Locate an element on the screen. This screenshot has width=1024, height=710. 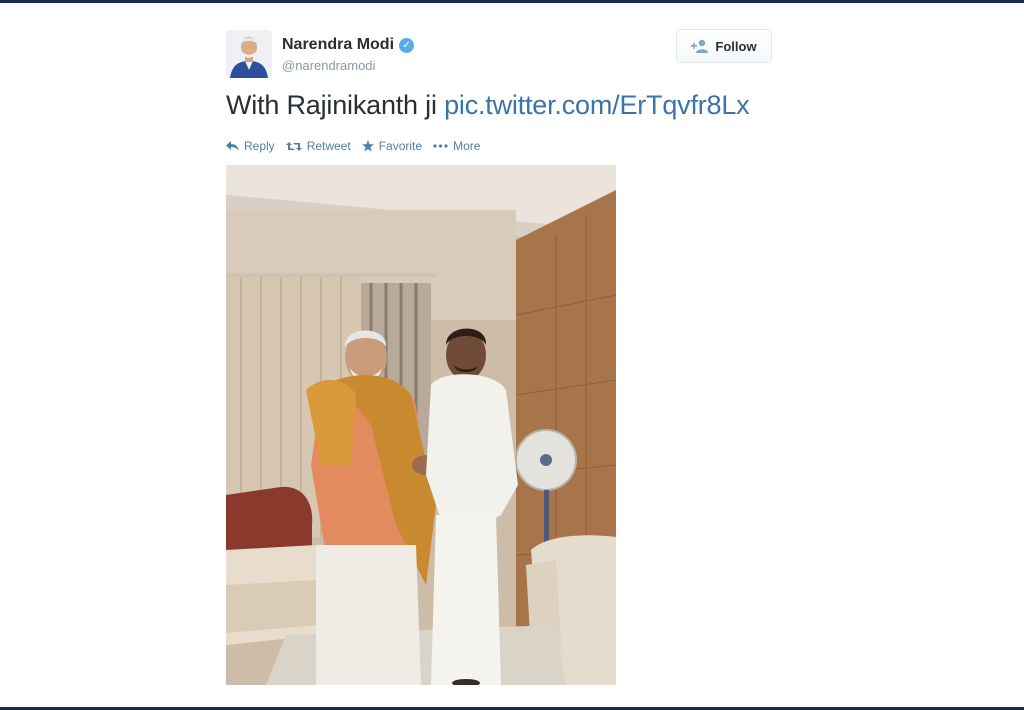
reply-label: Reply is located at coordinates (259, 146).